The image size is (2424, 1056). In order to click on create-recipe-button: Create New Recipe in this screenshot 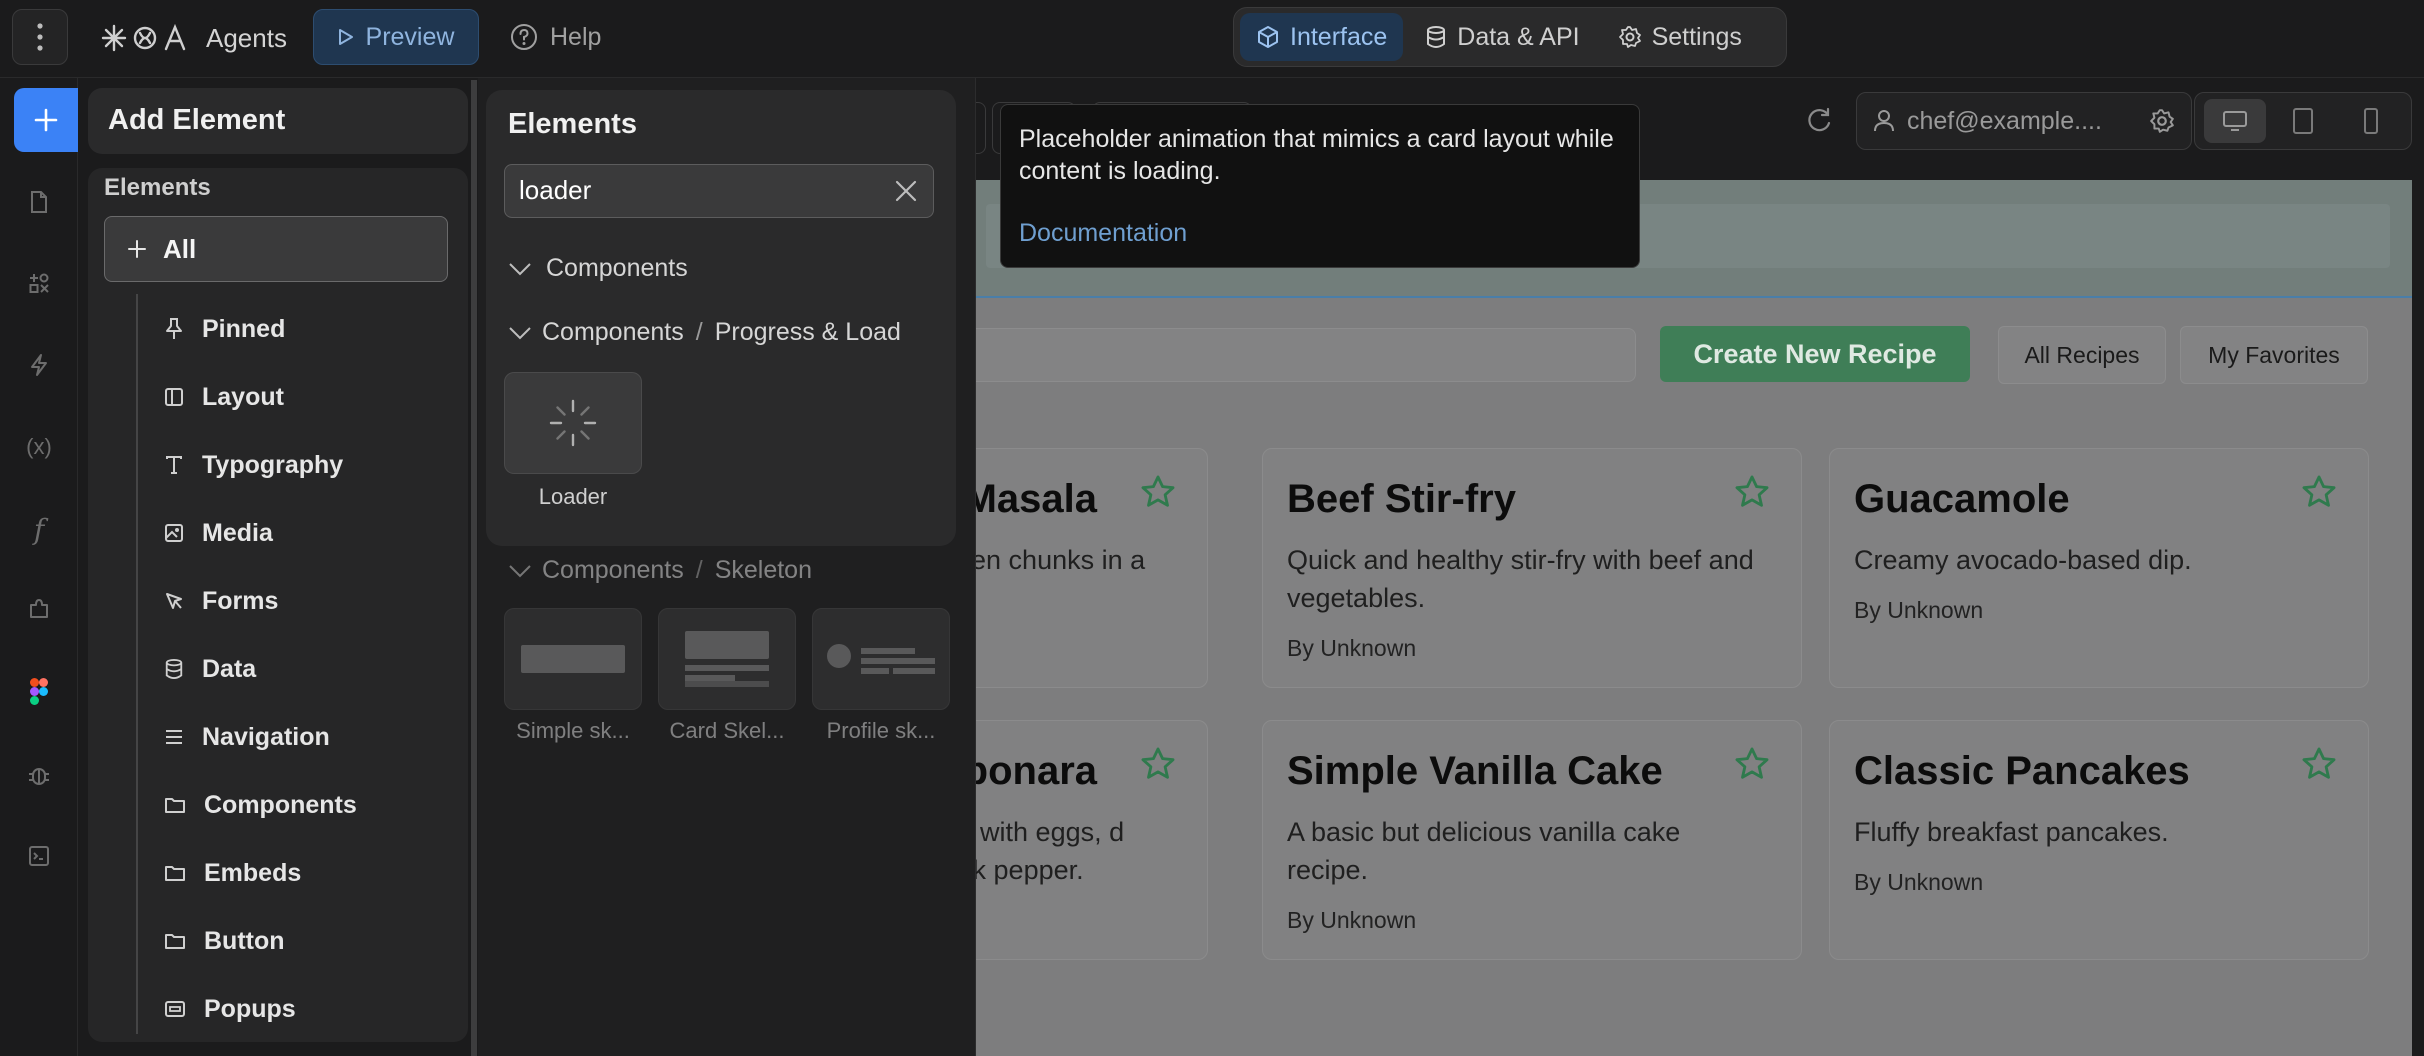, I will do `click(1815, 354)`.